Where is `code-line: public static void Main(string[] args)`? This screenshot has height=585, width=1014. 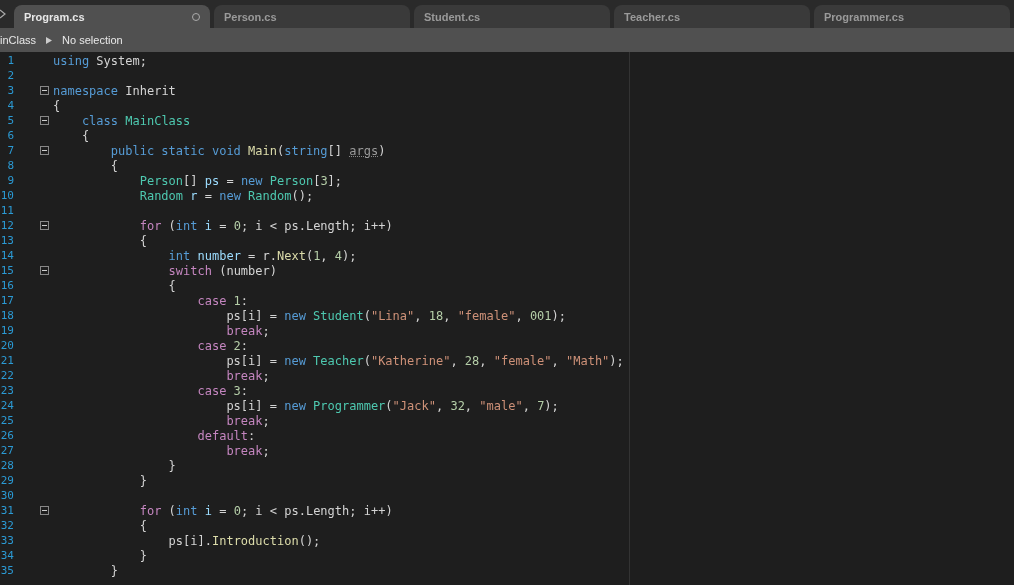 code-line: public static void Main(string[] args) is located at coordinates (247, 150).